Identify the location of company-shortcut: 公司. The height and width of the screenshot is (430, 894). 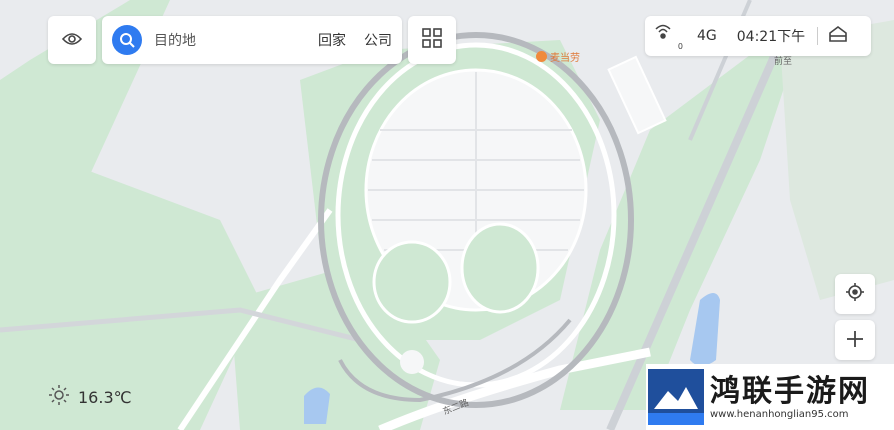
(378, 40).